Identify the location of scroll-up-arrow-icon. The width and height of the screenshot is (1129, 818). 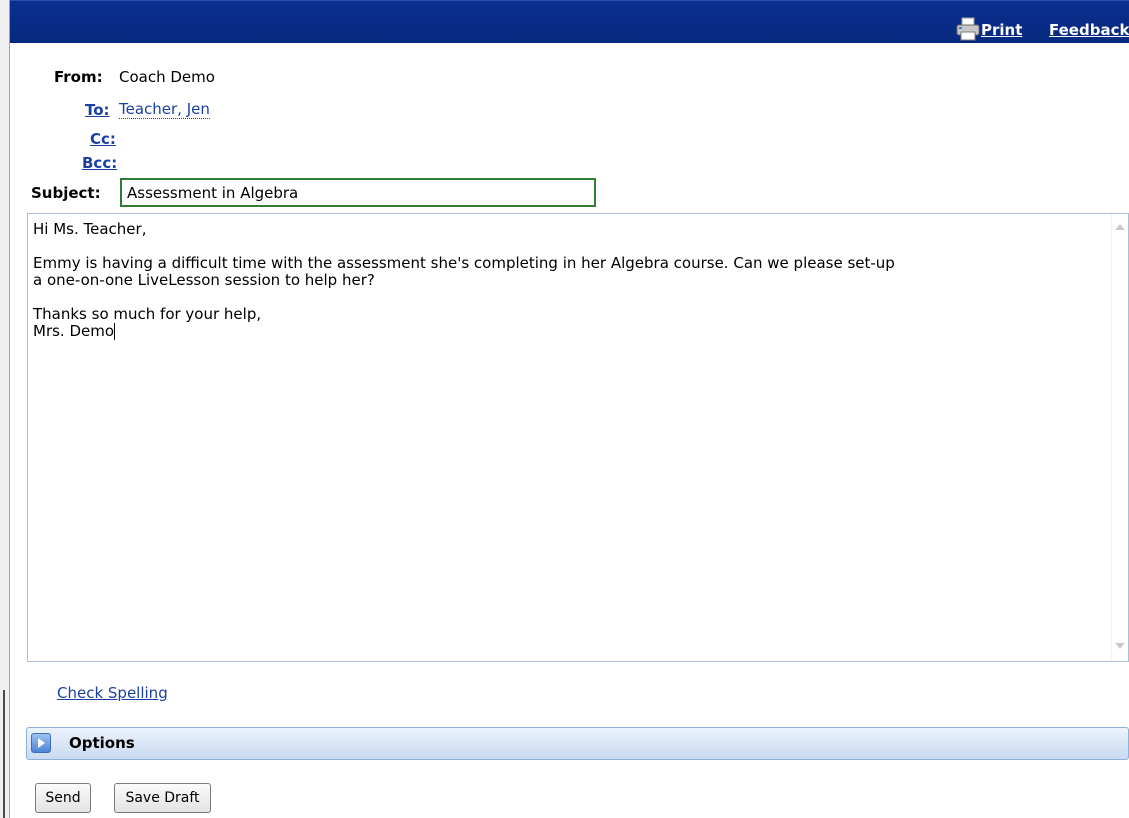
(1120, 227).